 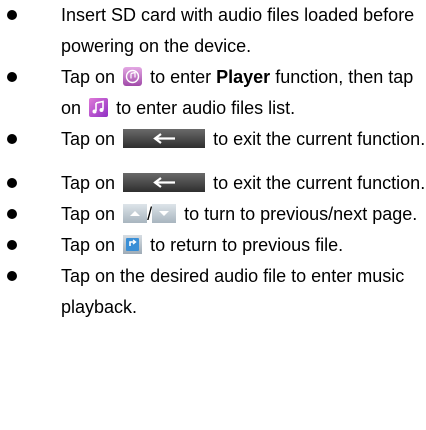 What do you see at coordinates (99, 107) in the screenshot?
I see `music-note-icon` at bounding box center [99, 107].